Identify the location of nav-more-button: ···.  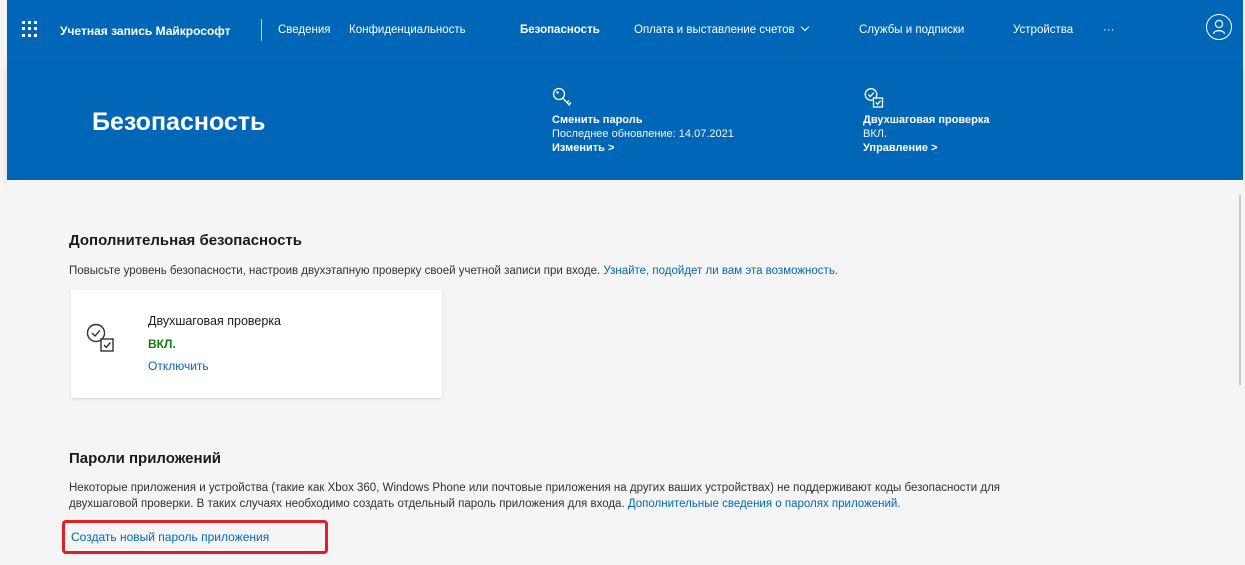
(1109, 30).